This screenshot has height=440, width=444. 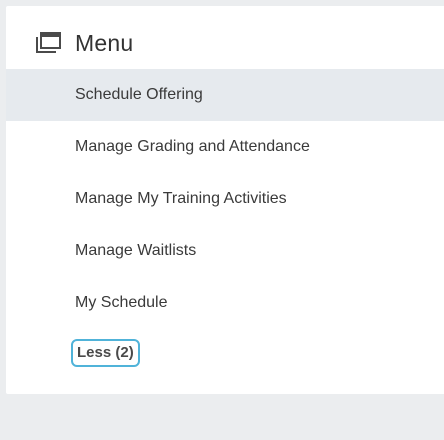 I want to click on menu-item-label: My Schedule, so click(x=121, y=302).